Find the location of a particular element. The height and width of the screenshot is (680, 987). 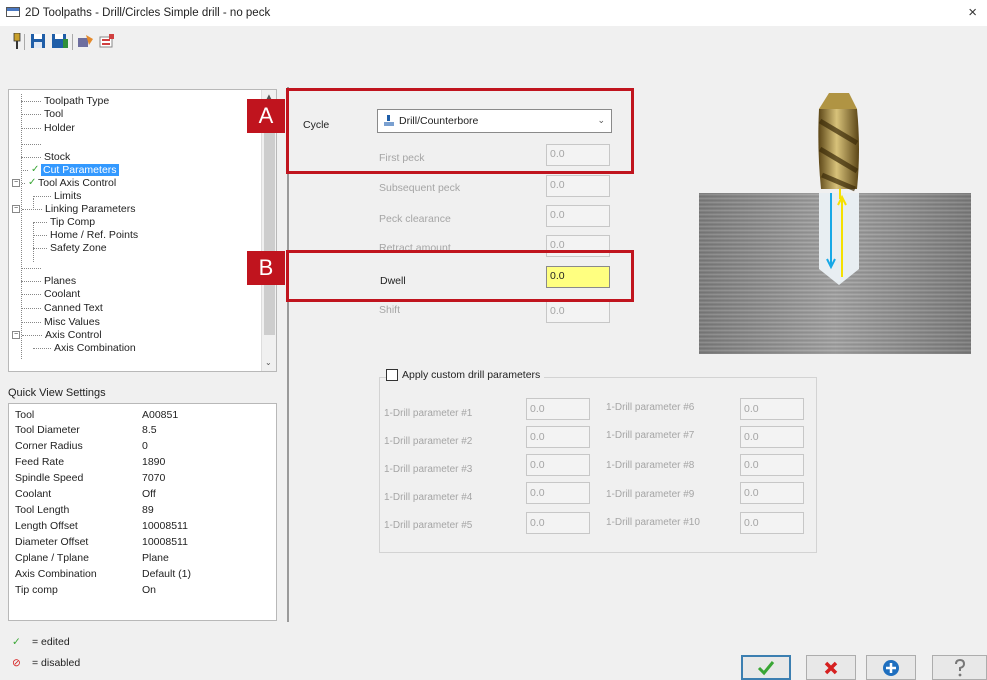

shift-label: Shift is located at coordinates (390, 310).